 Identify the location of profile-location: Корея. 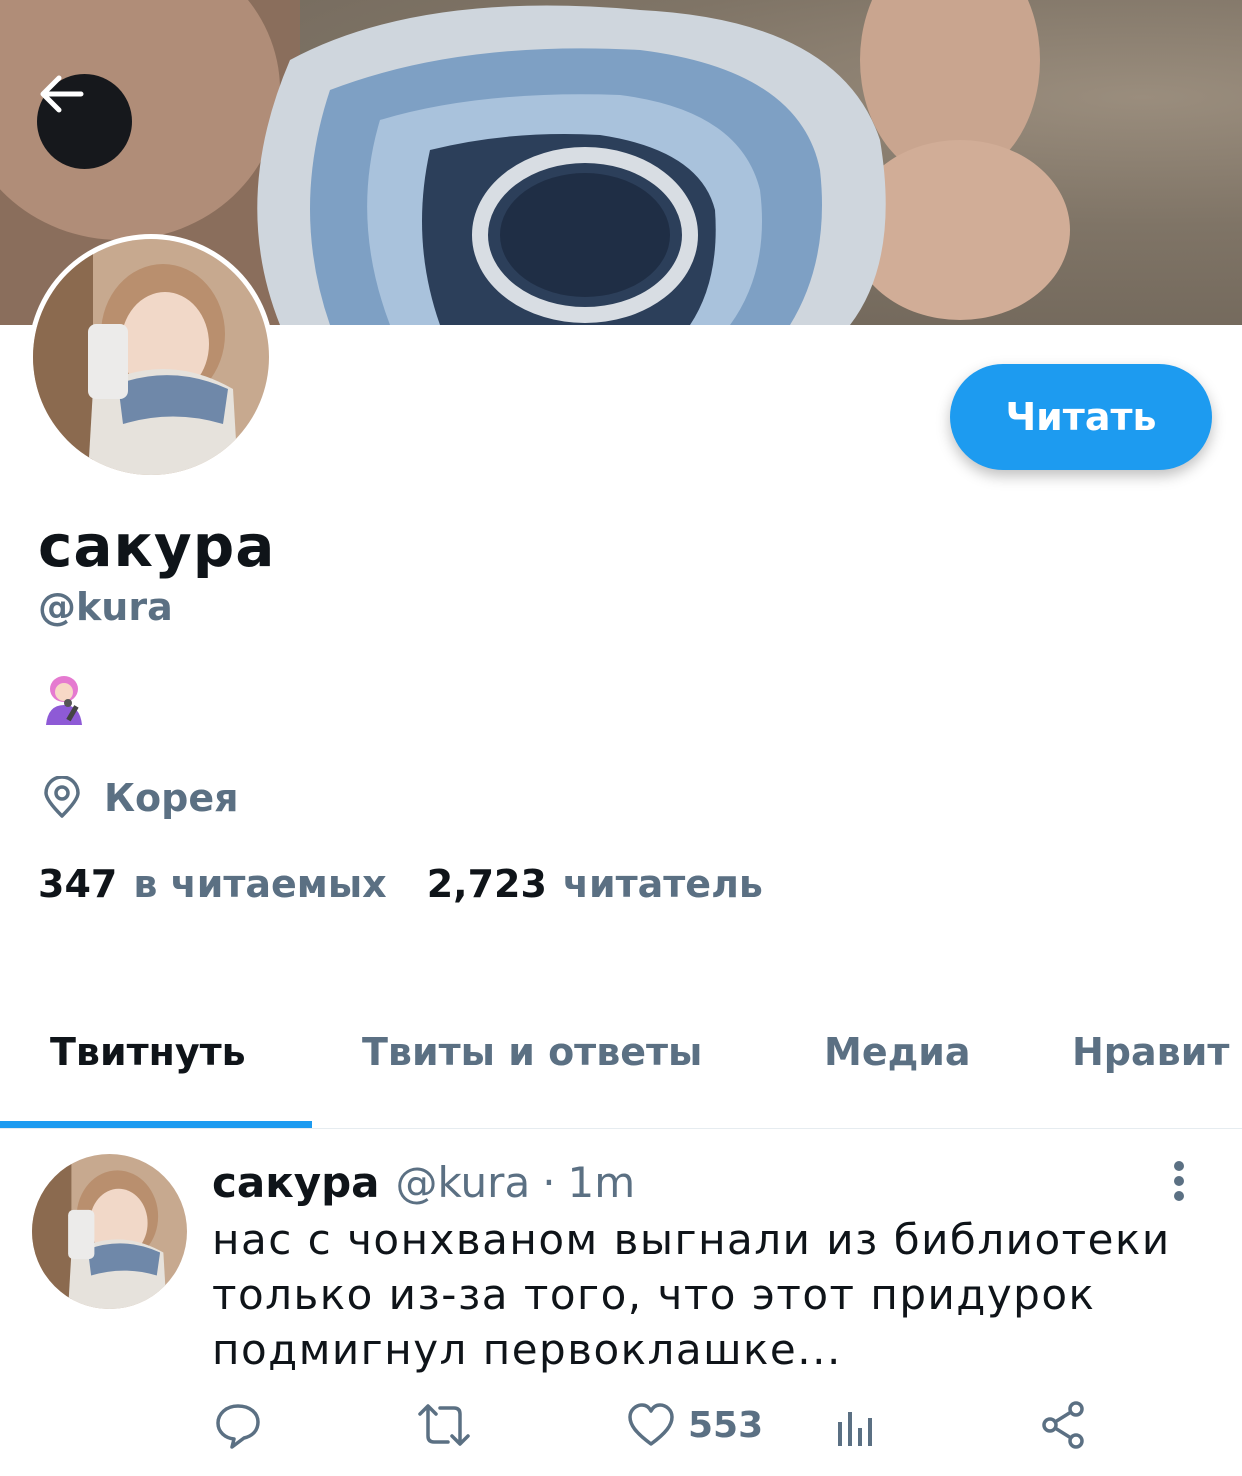
(139, 798).